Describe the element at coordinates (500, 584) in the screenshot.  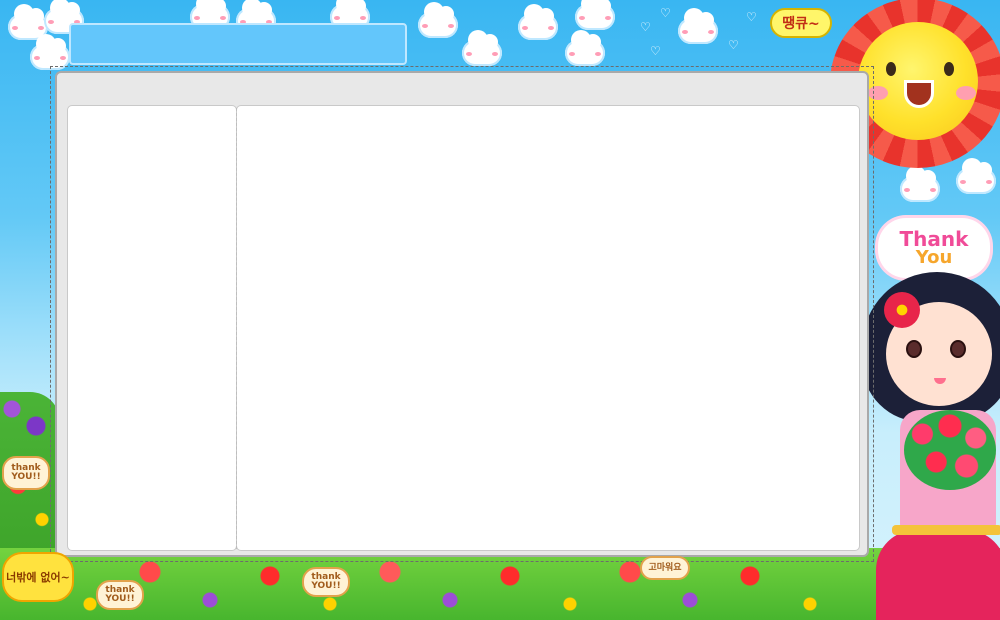
I see `meadow-decoration` at that location.